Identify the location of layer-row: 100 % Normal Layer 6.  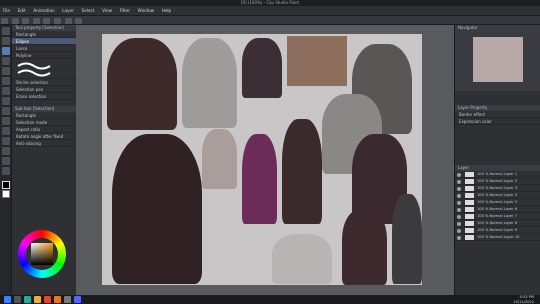
(497, 209).